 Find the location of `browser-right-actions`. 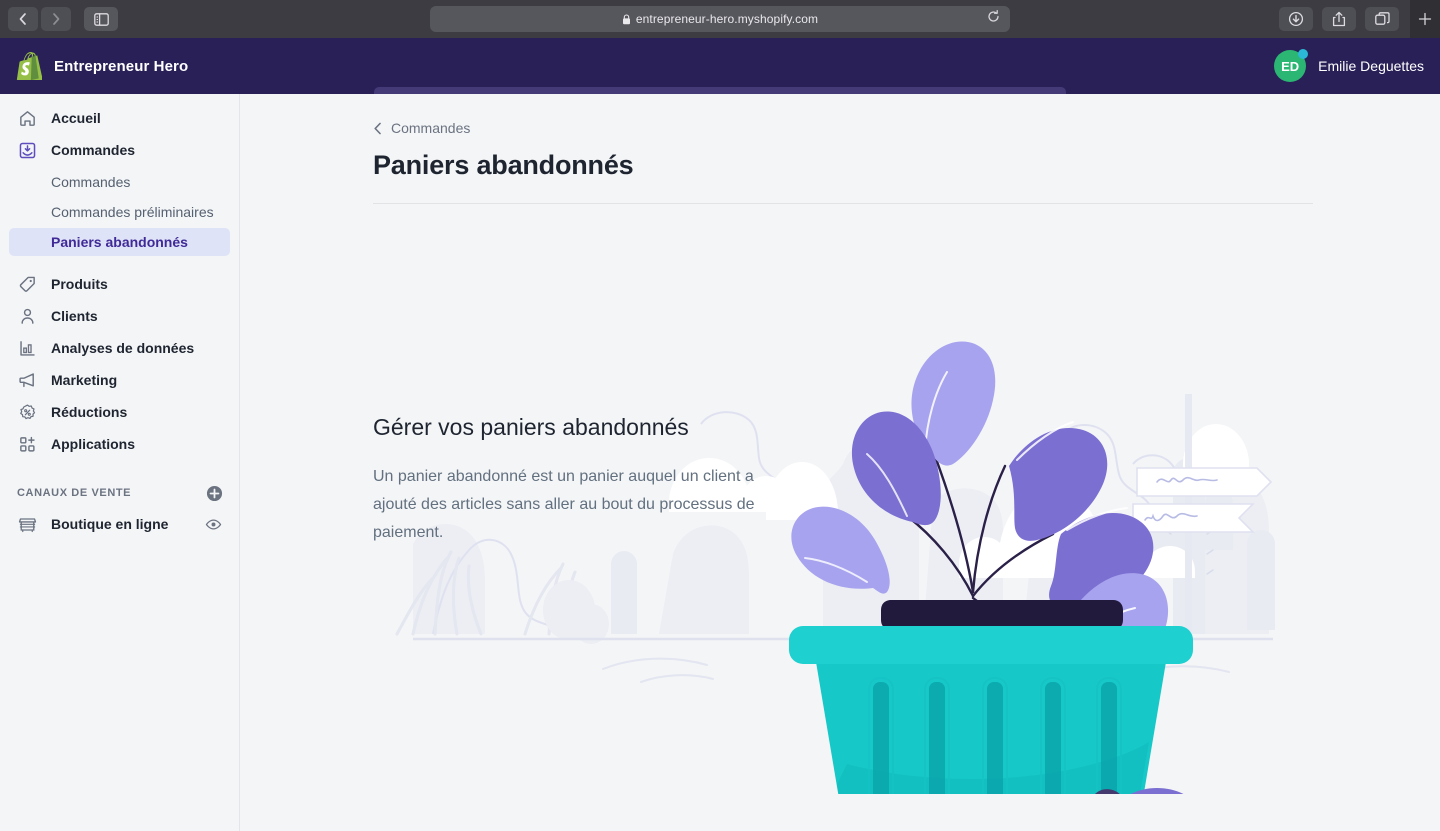

browser-right-actions is located at coordinates (1356, 19).